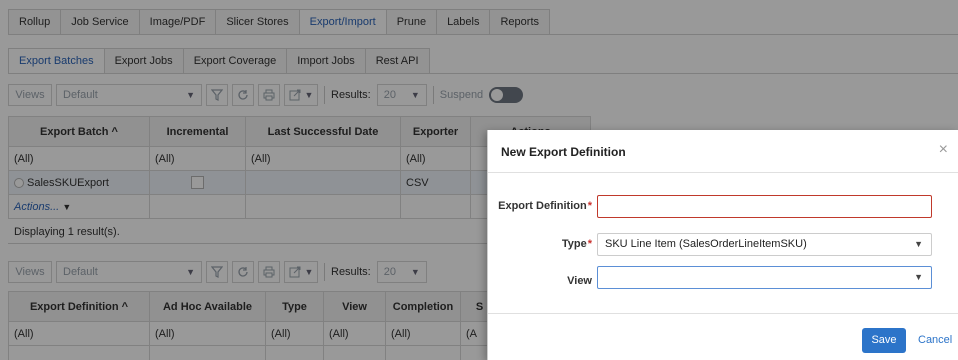 Image resolution: width=958 pixels, height=360 pixels. What do you see at coordinates (723, 313) in the screenshot?
I see `dialog-footer-divider` at bounding box center [723, 313].